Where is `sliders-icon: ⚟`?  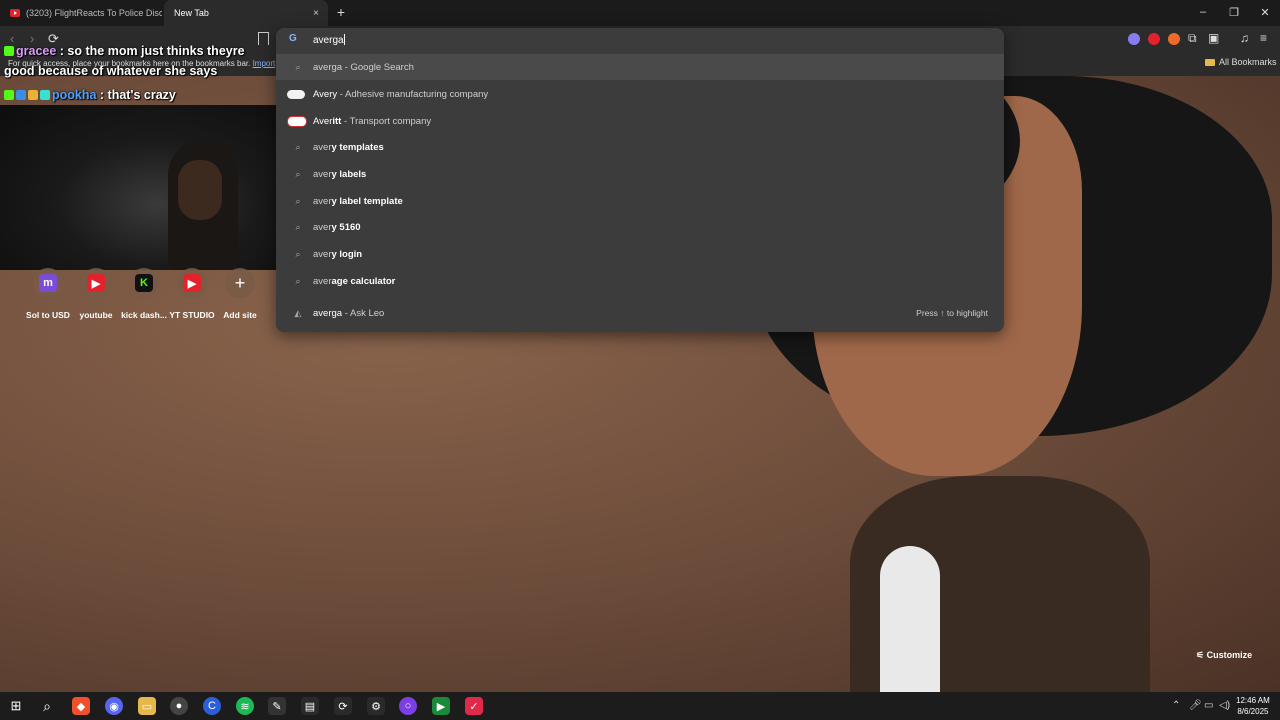 sliders-icon: ⚟ is located at coordinates (1200, 655).